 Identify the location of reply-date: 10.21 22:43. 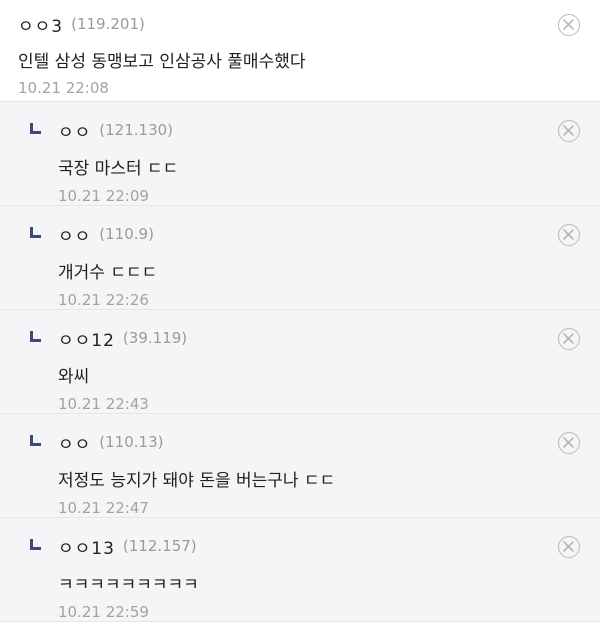
(103, 404).